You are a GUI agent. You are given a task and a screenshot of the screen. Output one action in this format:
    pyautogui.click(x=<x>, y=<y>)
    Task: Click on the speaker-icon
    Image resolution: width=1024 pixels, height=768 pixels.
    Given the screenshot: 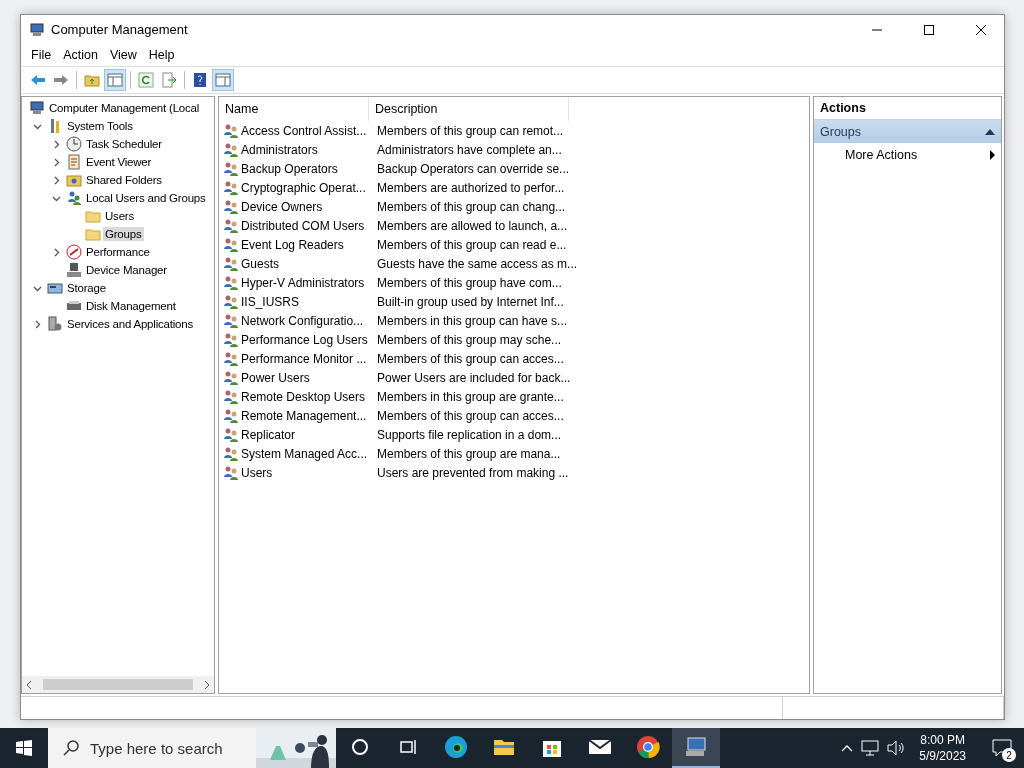 What is the action you would take?
    pyautogui.click(x=896, y=748)
    